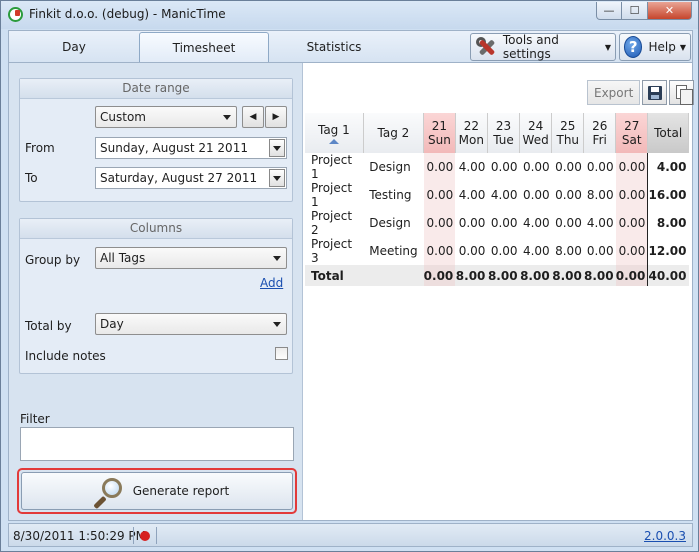 The image size is (699, 552). I want to click on column-header-day: 22 Mon, so click(471, 133).